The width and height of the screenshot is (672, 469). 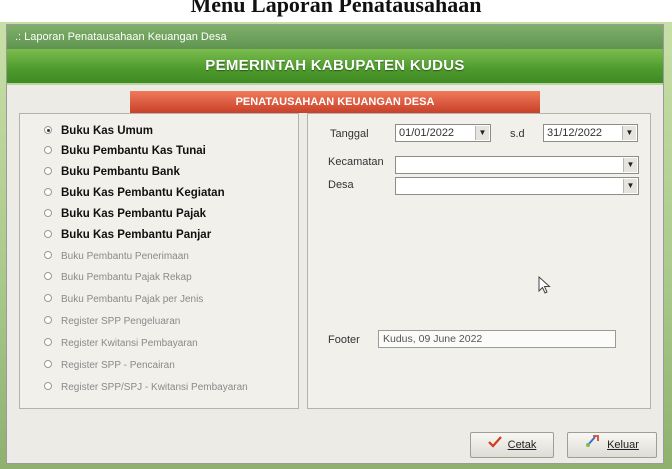 I want to click on cetak-label: Cetak, so click(x=522, y=445).